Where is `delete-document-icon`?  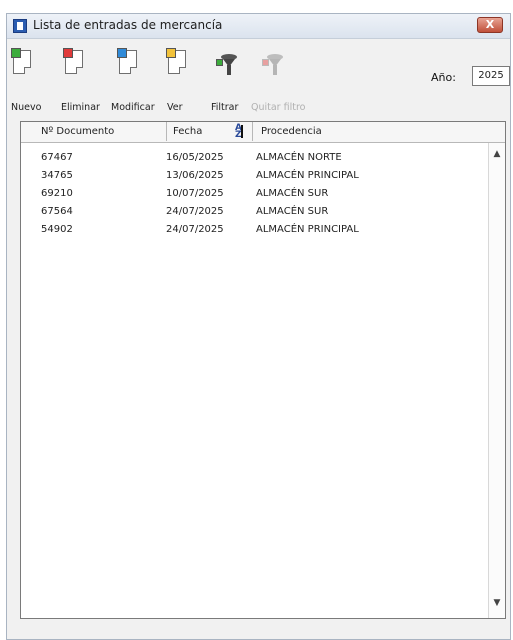
delete-document-icon is located at coordinates (73, 61).